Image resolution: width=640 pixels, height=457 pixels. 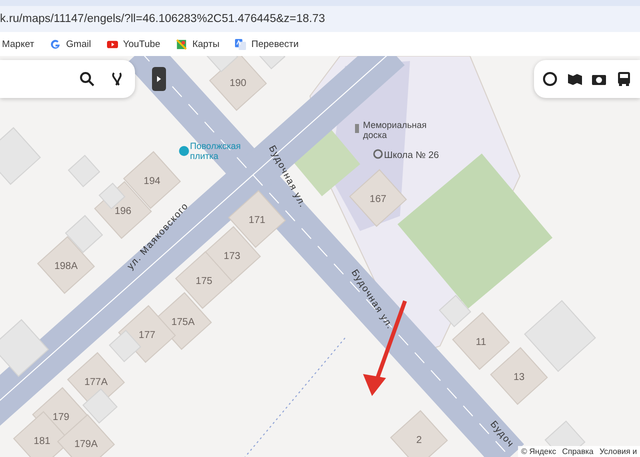 What do you see at coordinates (378, 199) in the screenshot?
I see `house-number: 167` at bounding box center [378, 199].